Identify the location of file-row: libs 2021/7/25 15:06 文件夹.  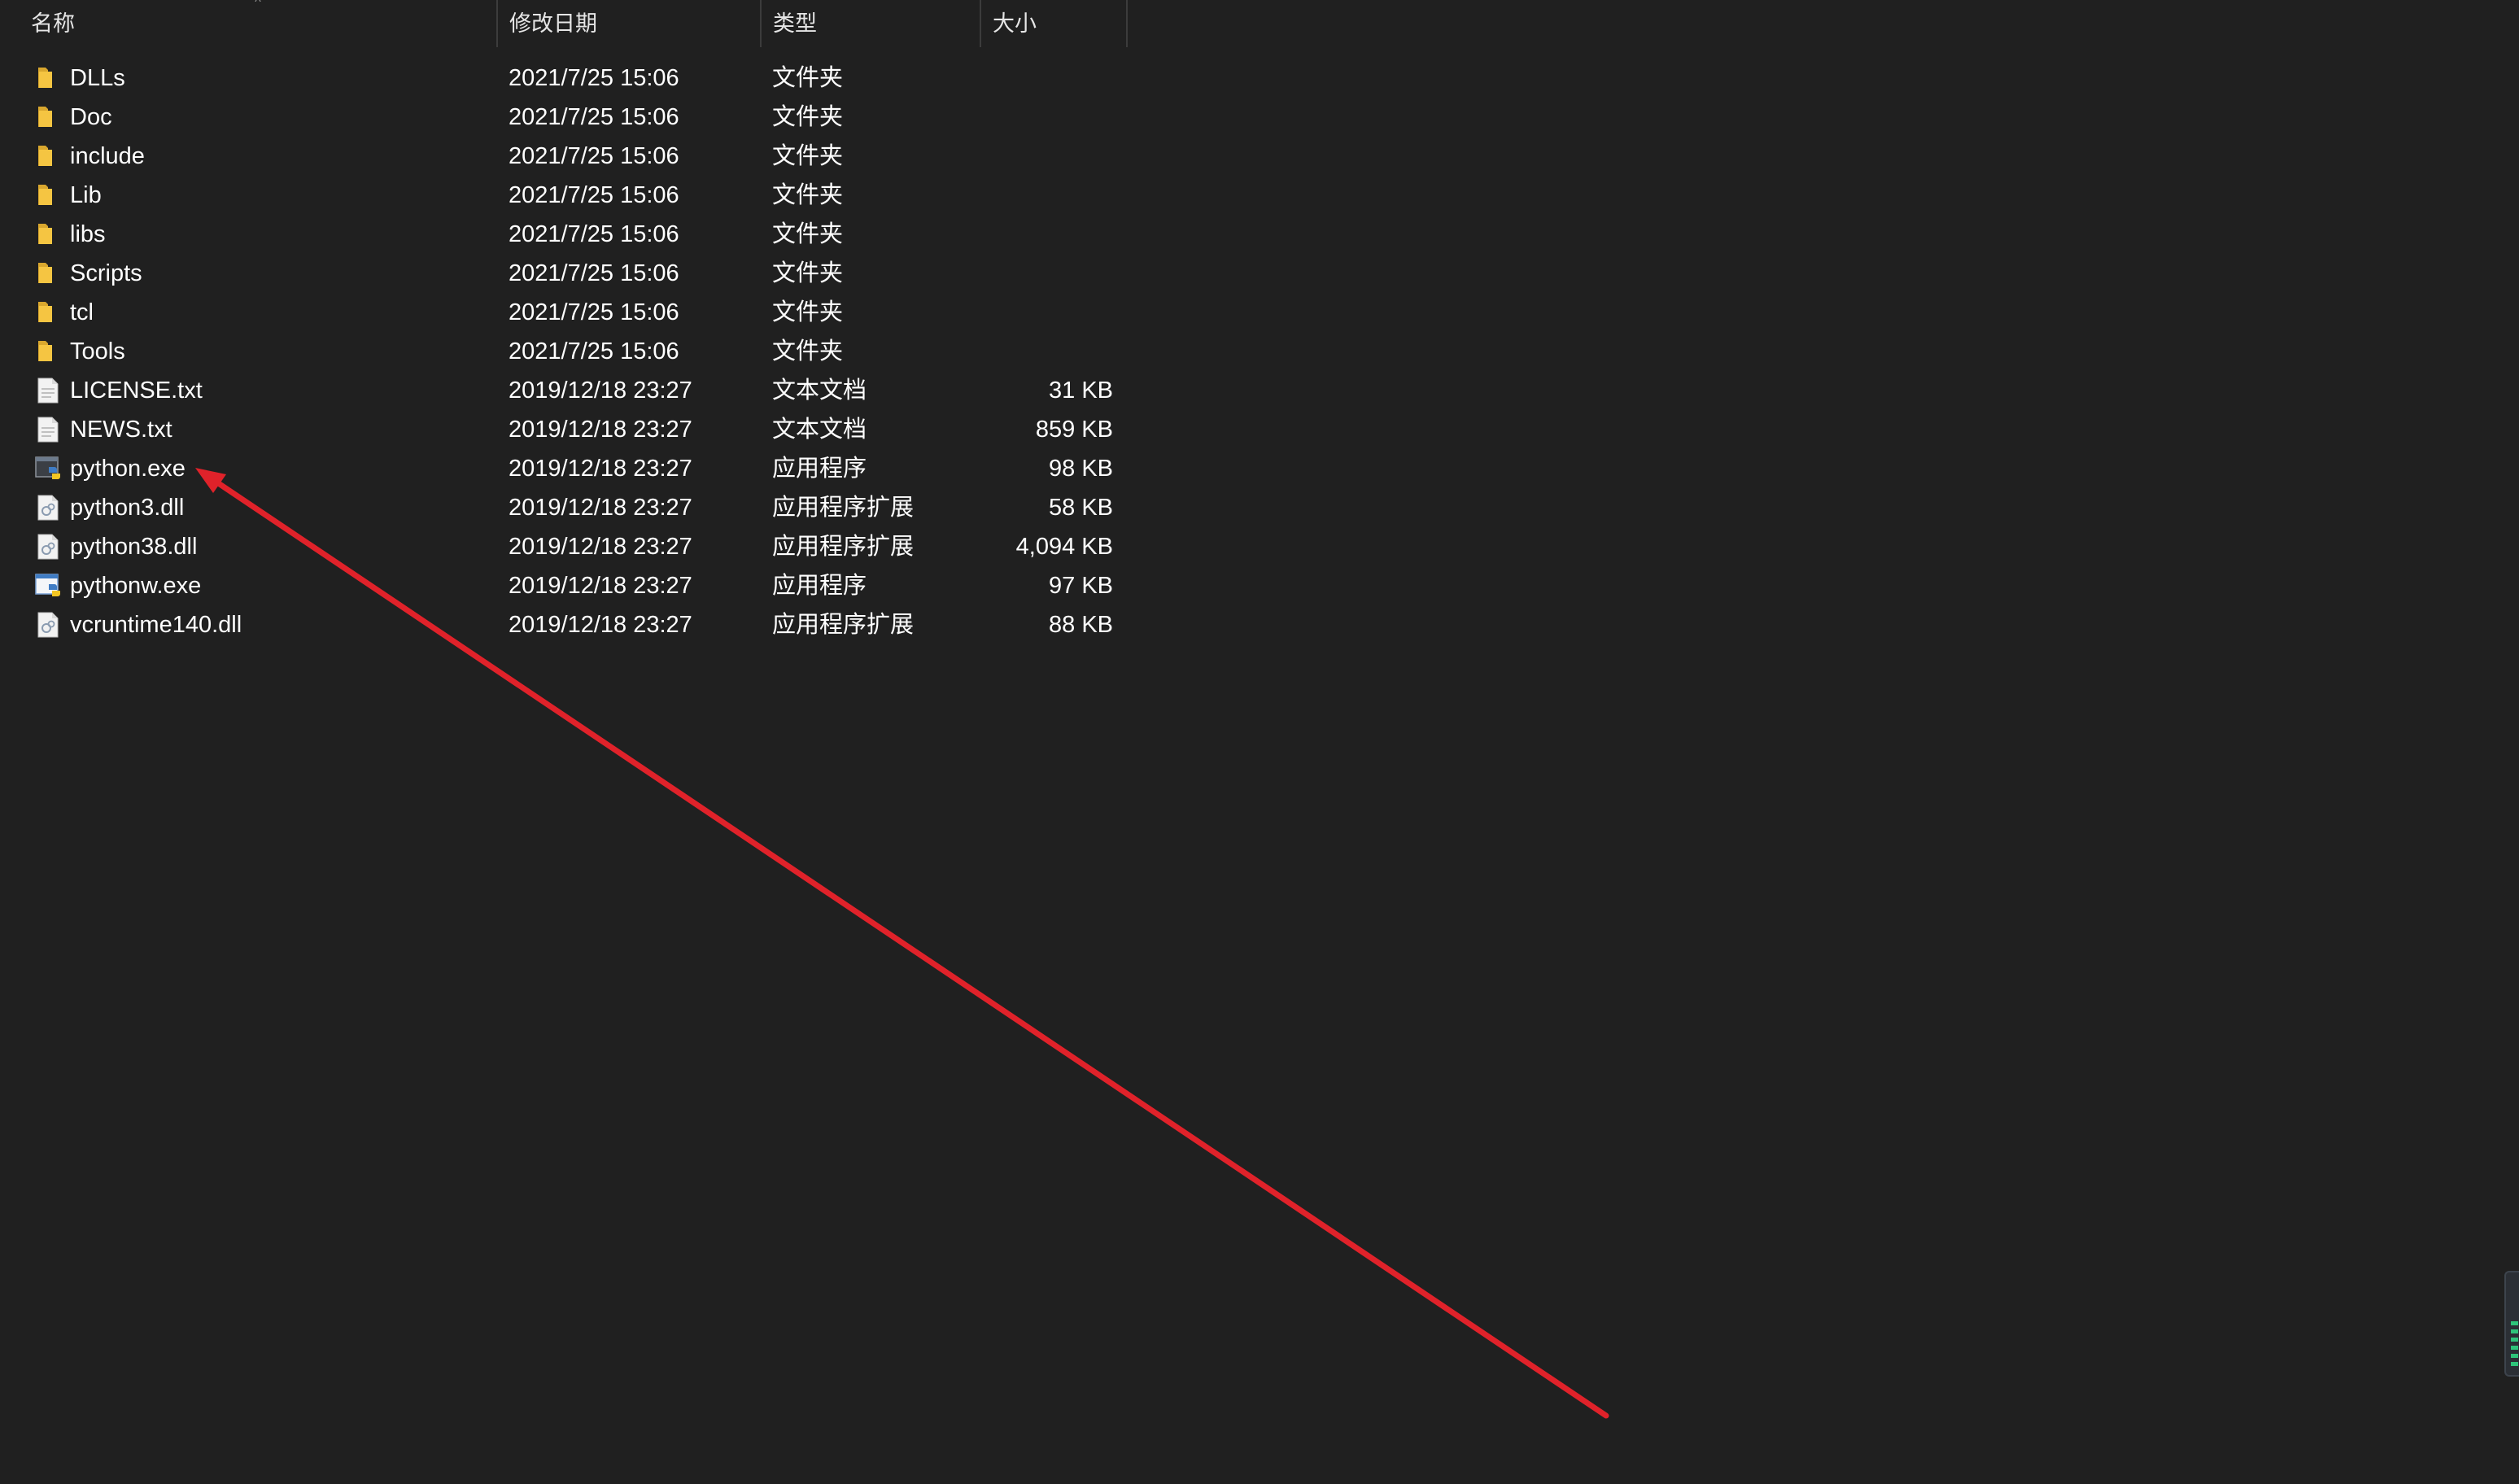
(566, 235).